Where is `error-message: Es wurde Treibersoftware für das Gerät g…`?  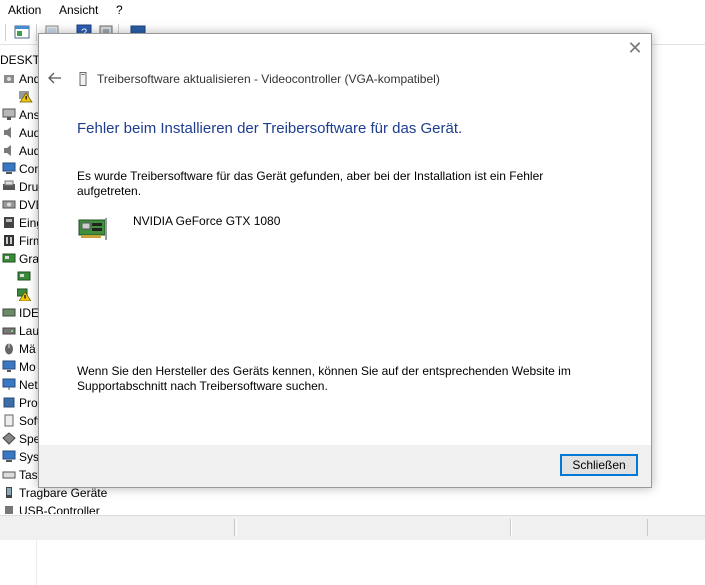
error-message: Es wurde Treibersoftware für das Gerät g… is located at coordinates (310, 183).